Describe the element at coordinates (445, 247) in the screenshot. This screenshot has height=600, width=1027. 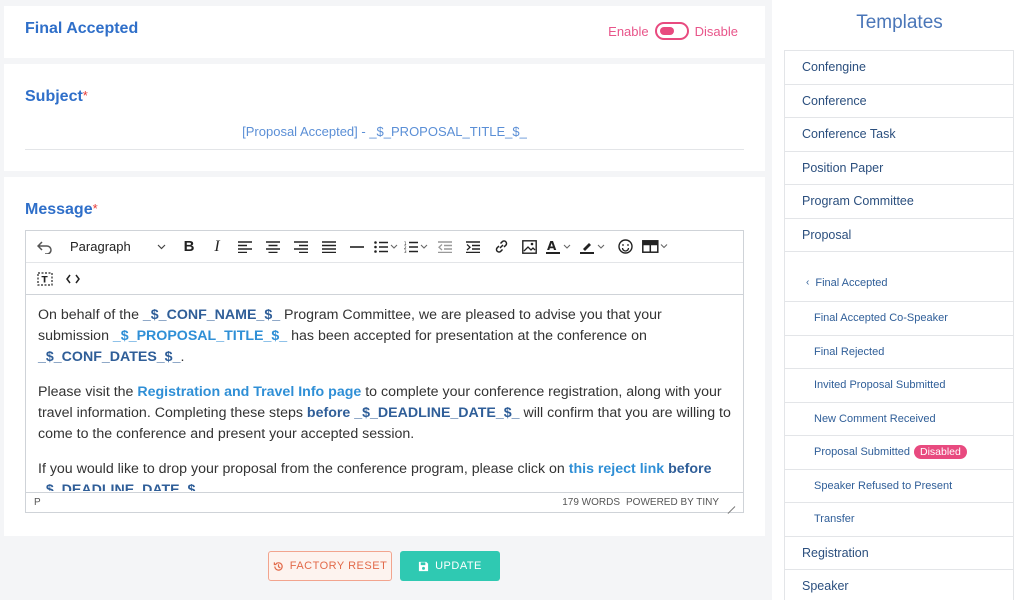
I see `outdent-icon` at that location.